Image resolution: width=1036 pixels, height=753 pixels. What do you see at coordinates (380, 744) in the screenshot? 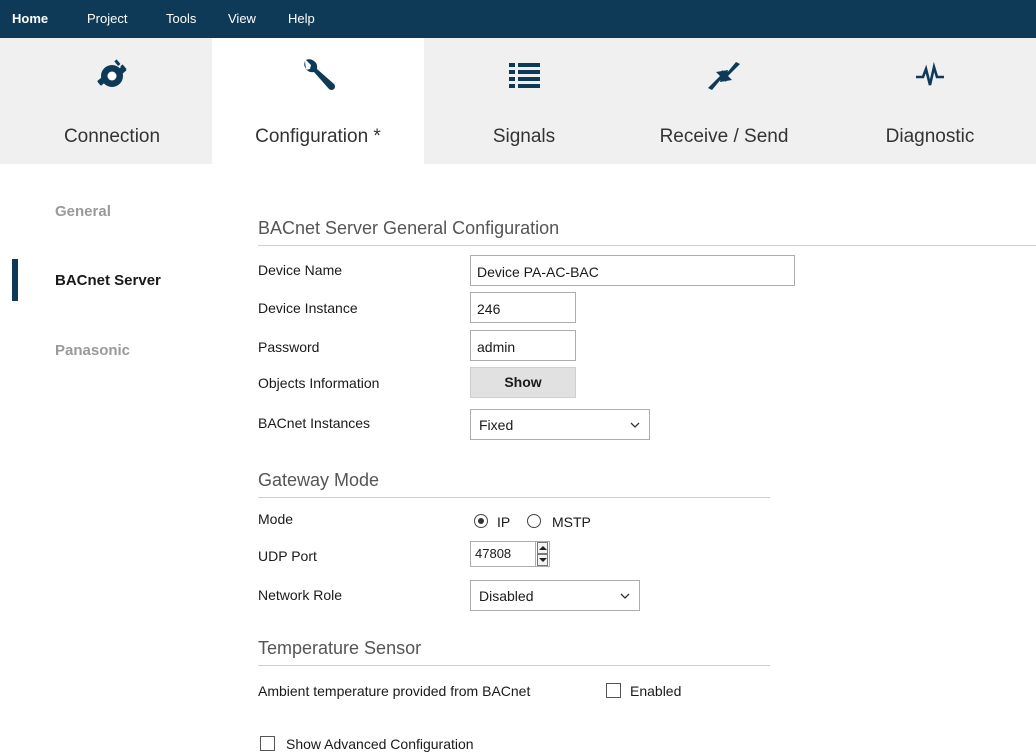
I see `advanced-config-label: Show Advanced Configuration` at bounding box center [380, 744].